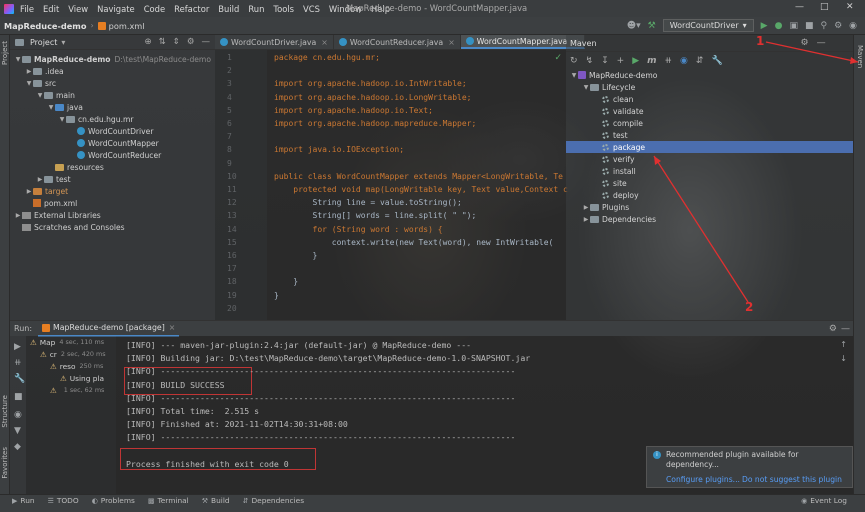  What do you see at coordinates (175, 384) in the screenshot?
I see `console-line: [INFO] BUILD SUCCESS` at bounding box center [175, 384].